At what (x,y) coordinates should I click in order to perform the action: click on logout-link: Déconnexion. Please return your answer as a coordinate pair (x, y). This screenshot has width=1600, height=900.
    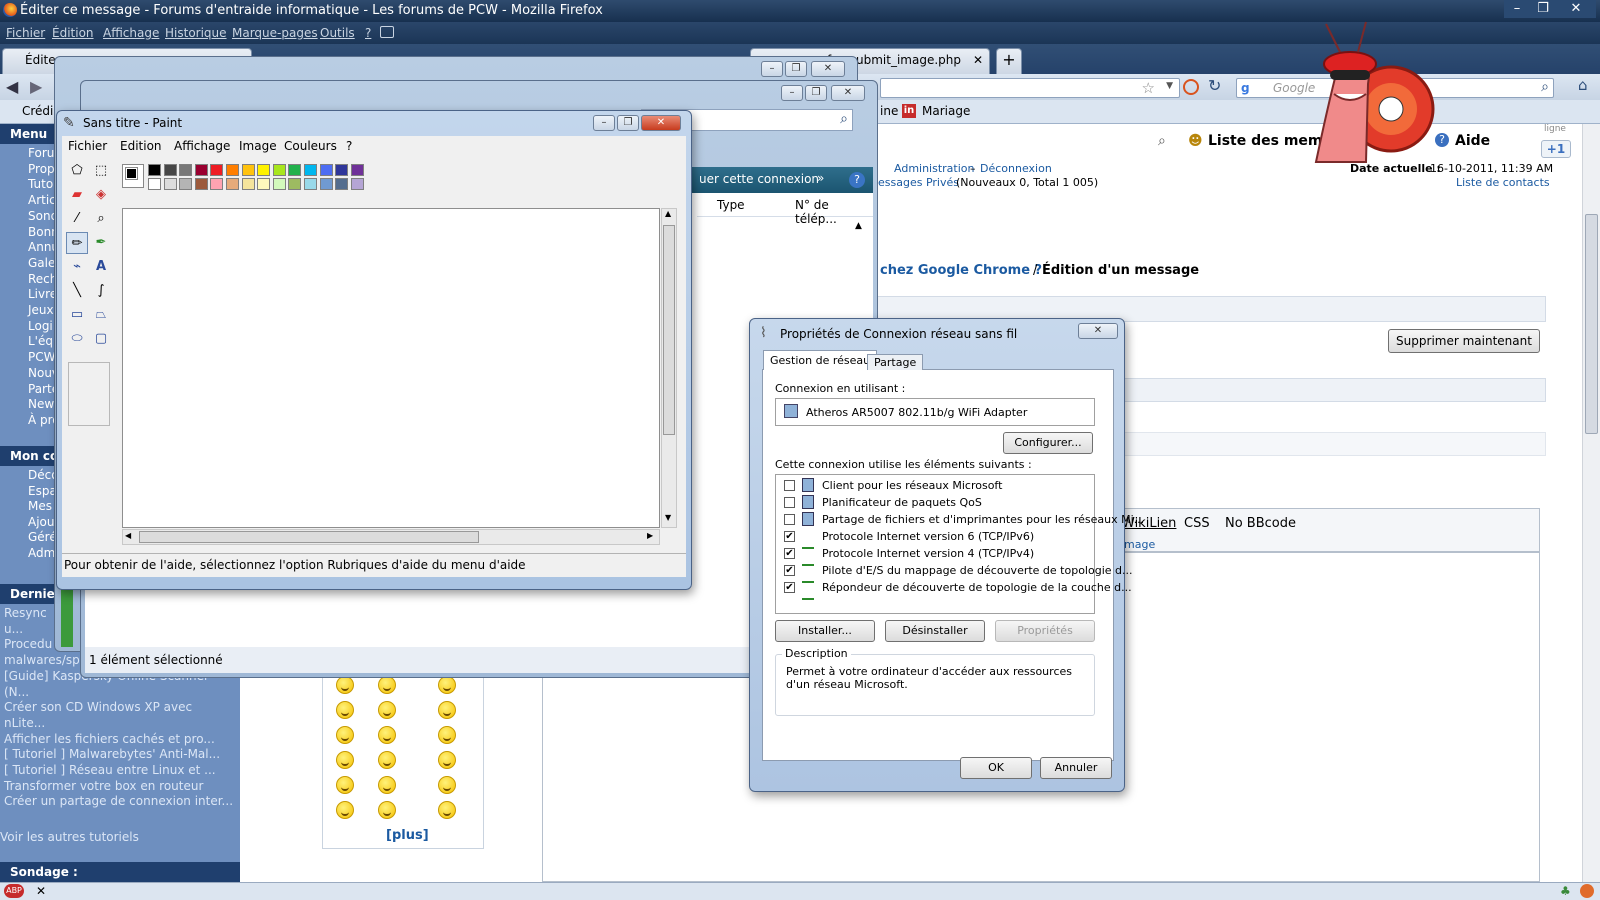
    Looking at the image, I should click on (1016, 168).